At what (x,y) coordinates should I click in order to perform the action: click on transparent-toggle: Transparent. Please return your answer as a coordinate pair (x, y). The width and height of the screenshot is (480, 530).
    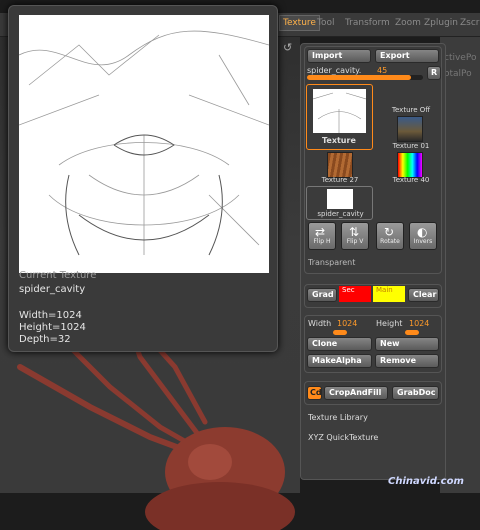
    Looking at the image, I should click on (331, 262).